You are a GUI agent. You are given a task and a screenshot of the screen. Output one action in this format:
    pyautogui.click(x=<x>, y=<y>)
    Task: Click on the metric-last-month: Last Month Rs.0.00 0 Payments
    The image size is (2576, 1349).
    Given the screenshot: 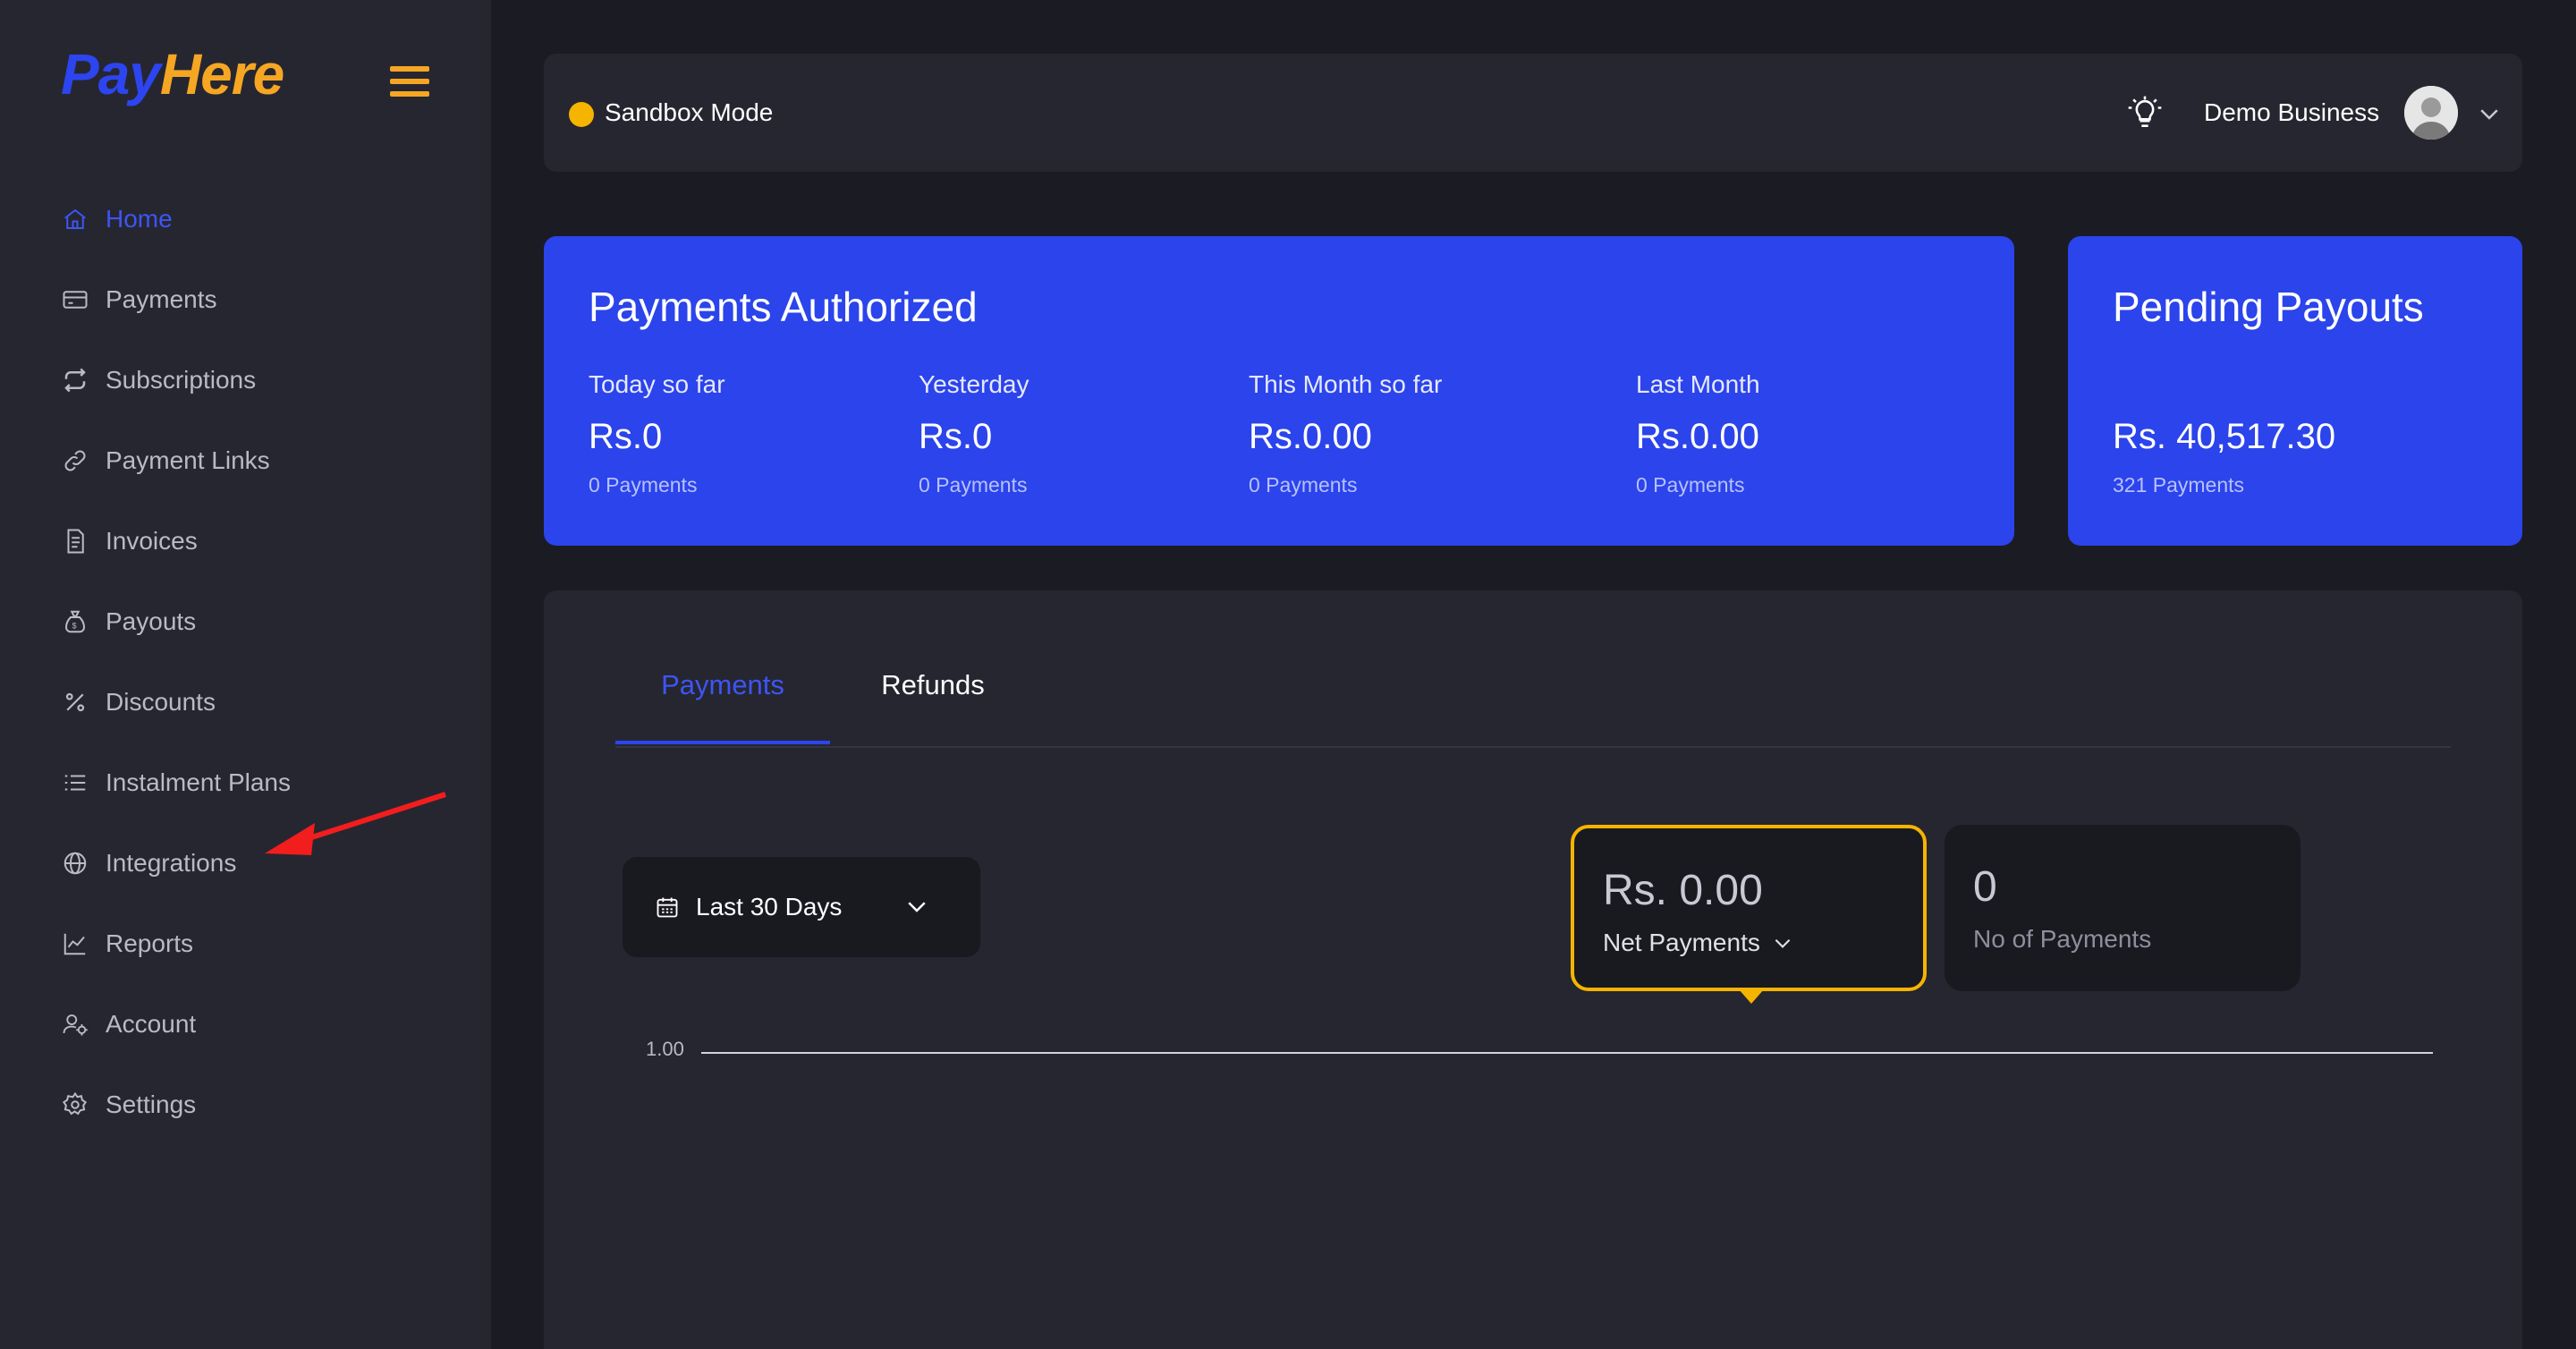 What is the action you would take?
    pyautogui.click(x=1698, y=433)
    